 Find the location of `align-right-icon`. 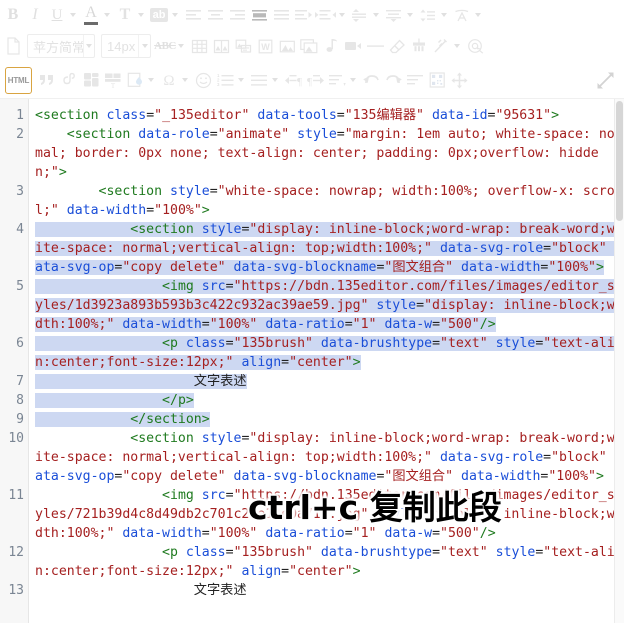

align-right-icon is located at coordinates (237, 15).